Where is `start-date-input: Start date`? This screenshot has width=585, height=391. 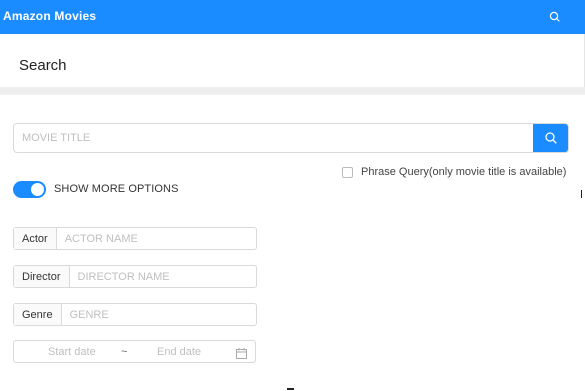 start-date-input: Start date is located at coordinates (72, 352).